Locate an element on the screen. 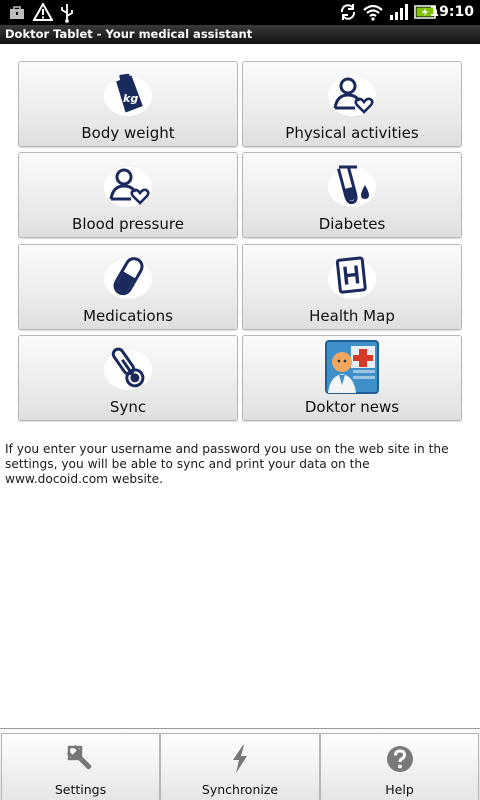 The height and width of the screenshot is (800, 480). app-title-bar: Doktor Tablet - Your medical assistant is located at coordinates (240, 34).